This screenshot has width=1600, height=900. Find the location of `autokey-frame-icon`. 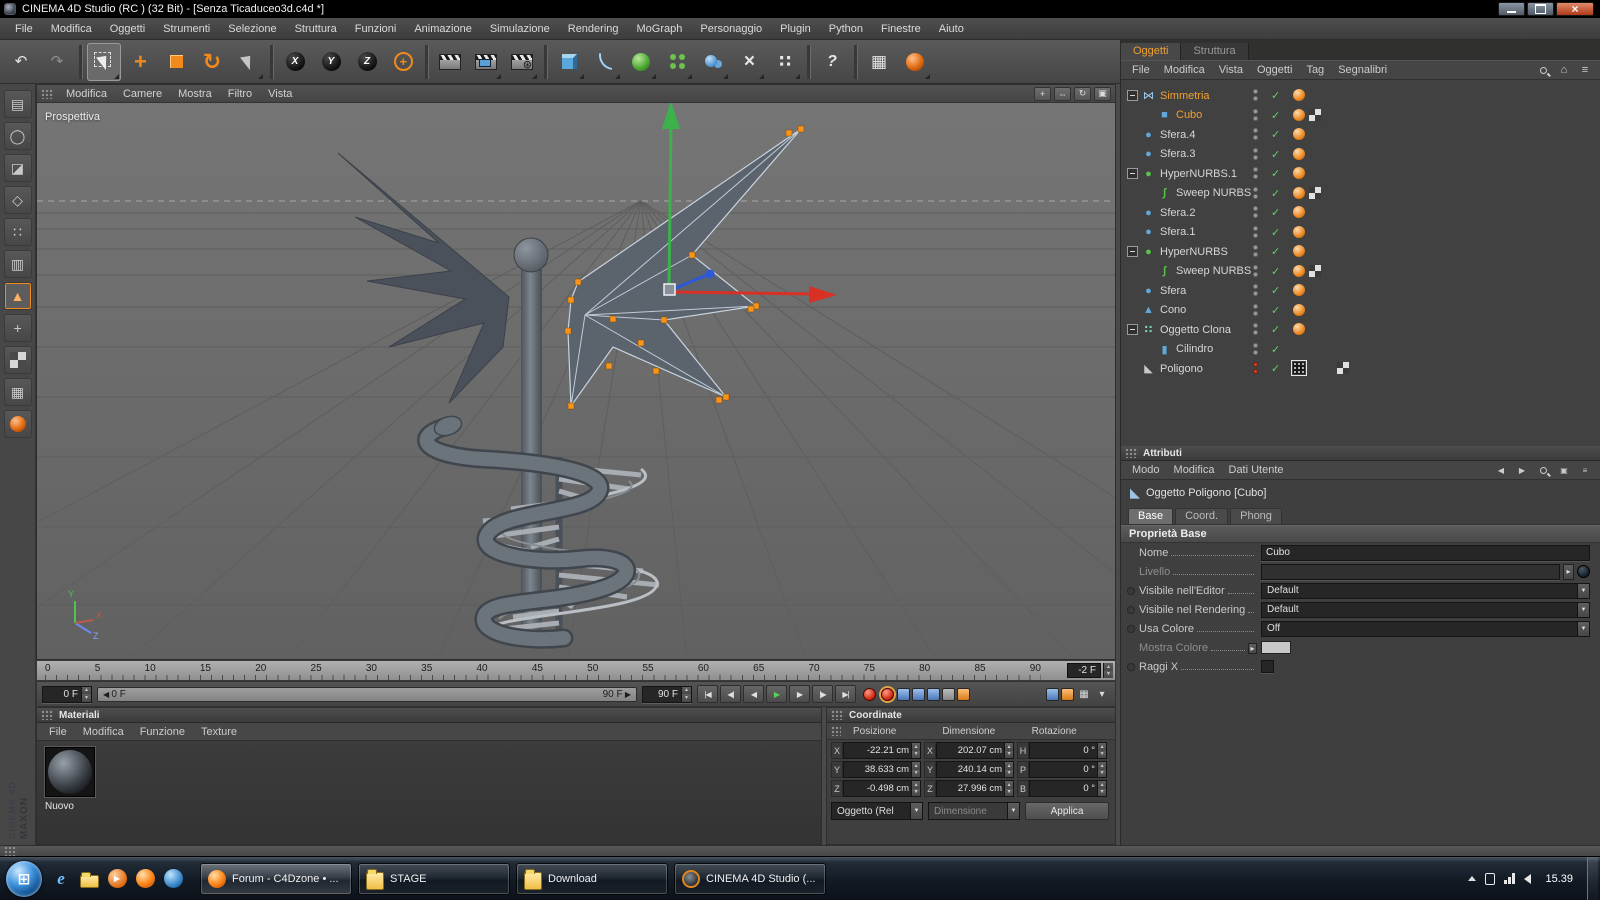

autokey-frame-icon is located at coordinates (1067, 694).